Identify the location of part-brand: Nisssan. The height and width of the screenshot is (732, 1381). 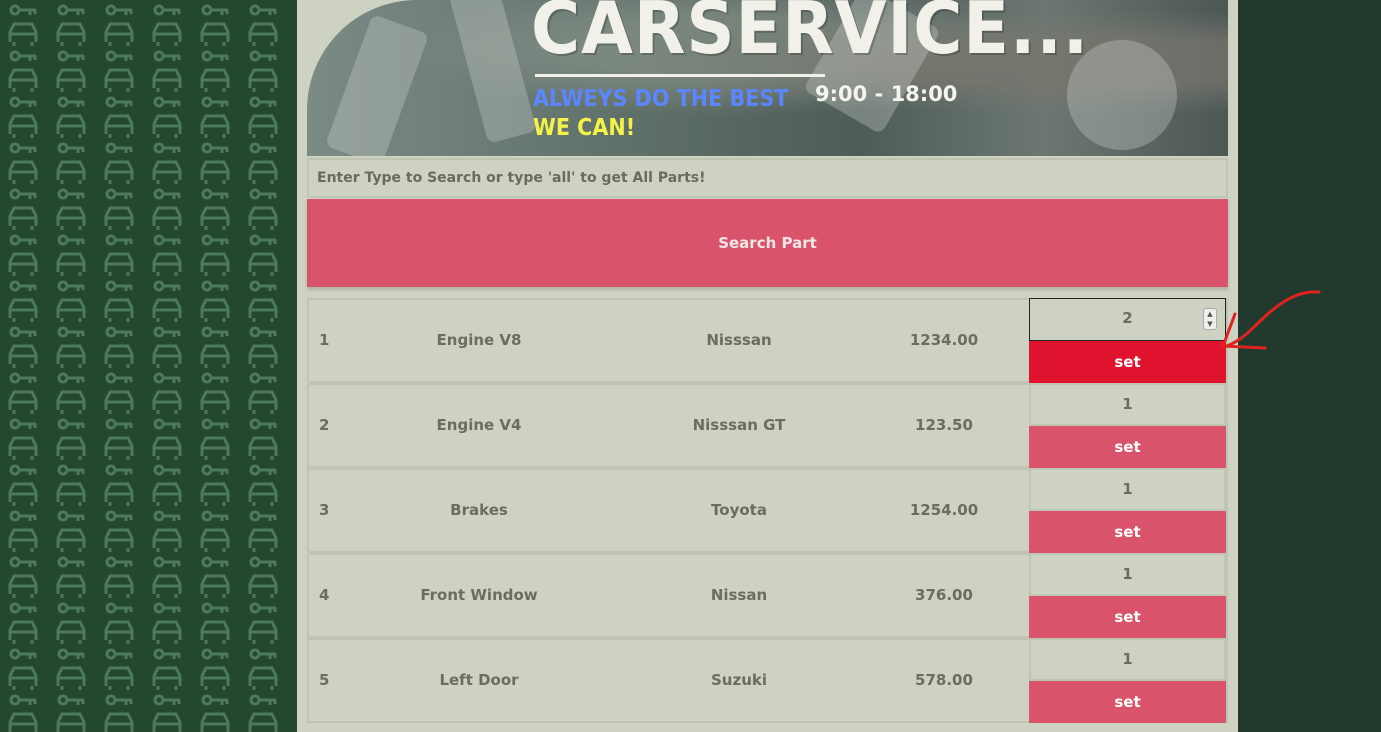
(739, 340).